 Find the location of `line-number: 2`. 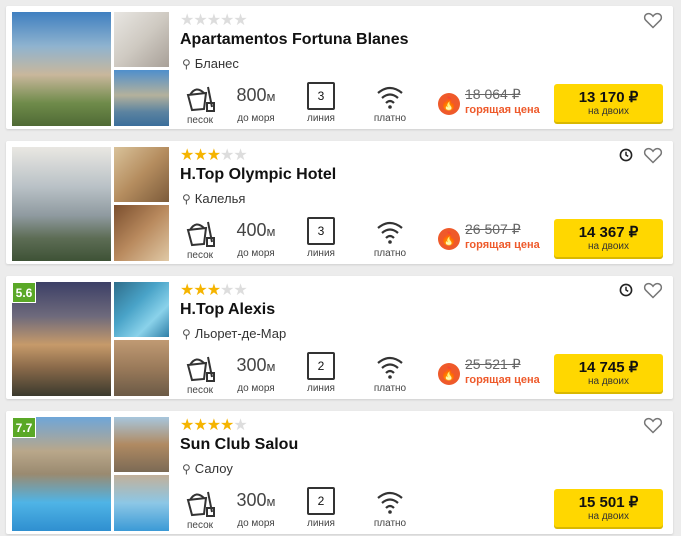

line-number: 2 is located at coordinates (321, 501).